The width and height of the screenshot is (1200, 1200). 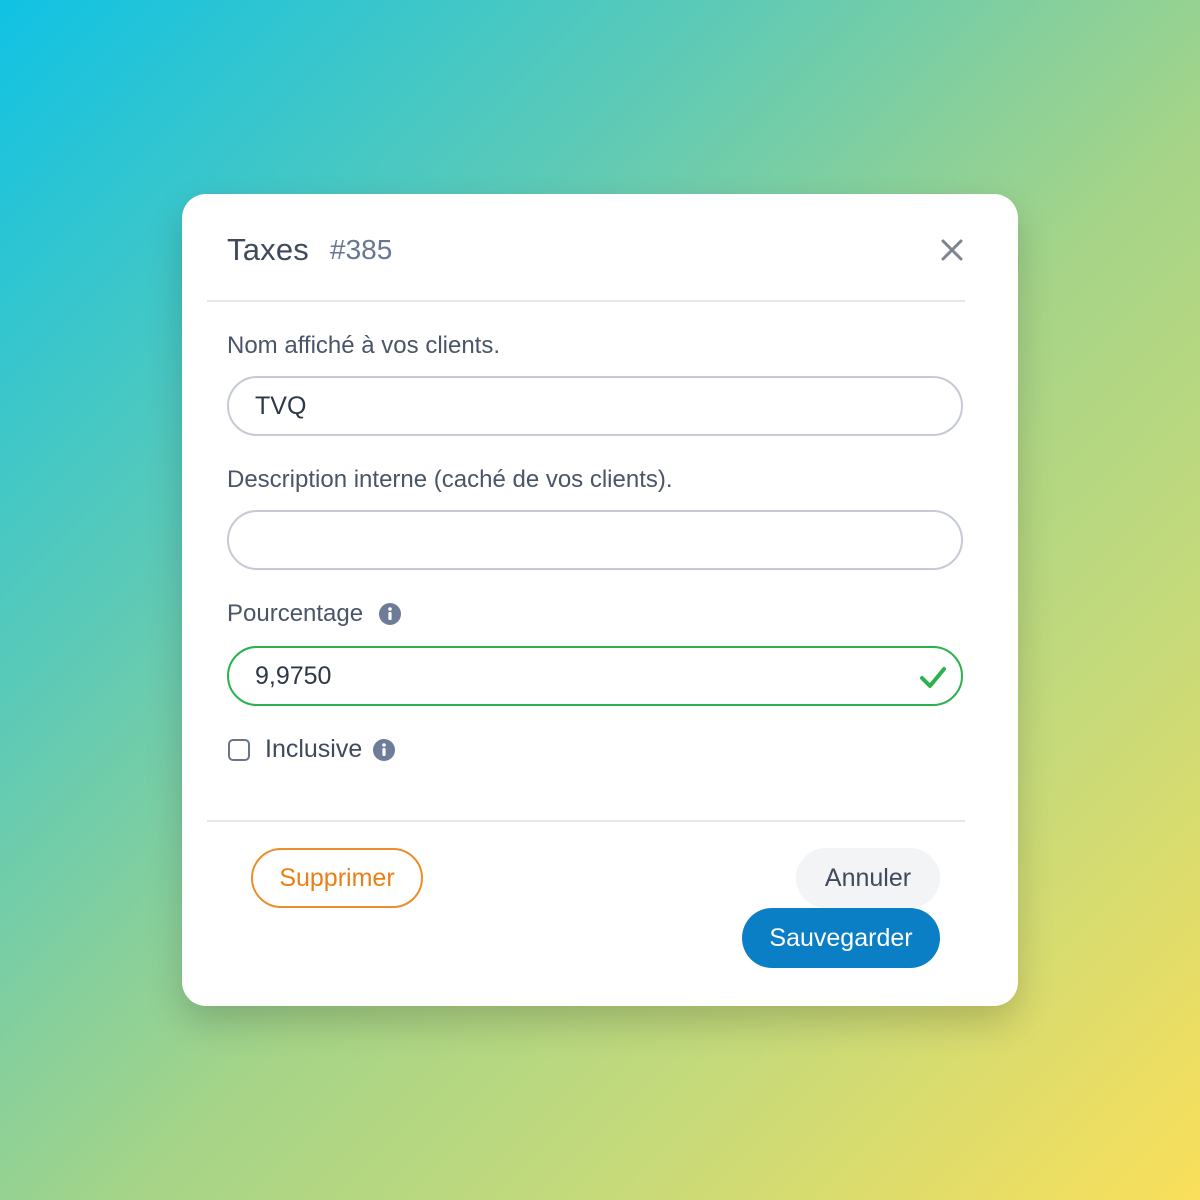 I want to click on tax-record-id: #385, so click(x=361, y=249).